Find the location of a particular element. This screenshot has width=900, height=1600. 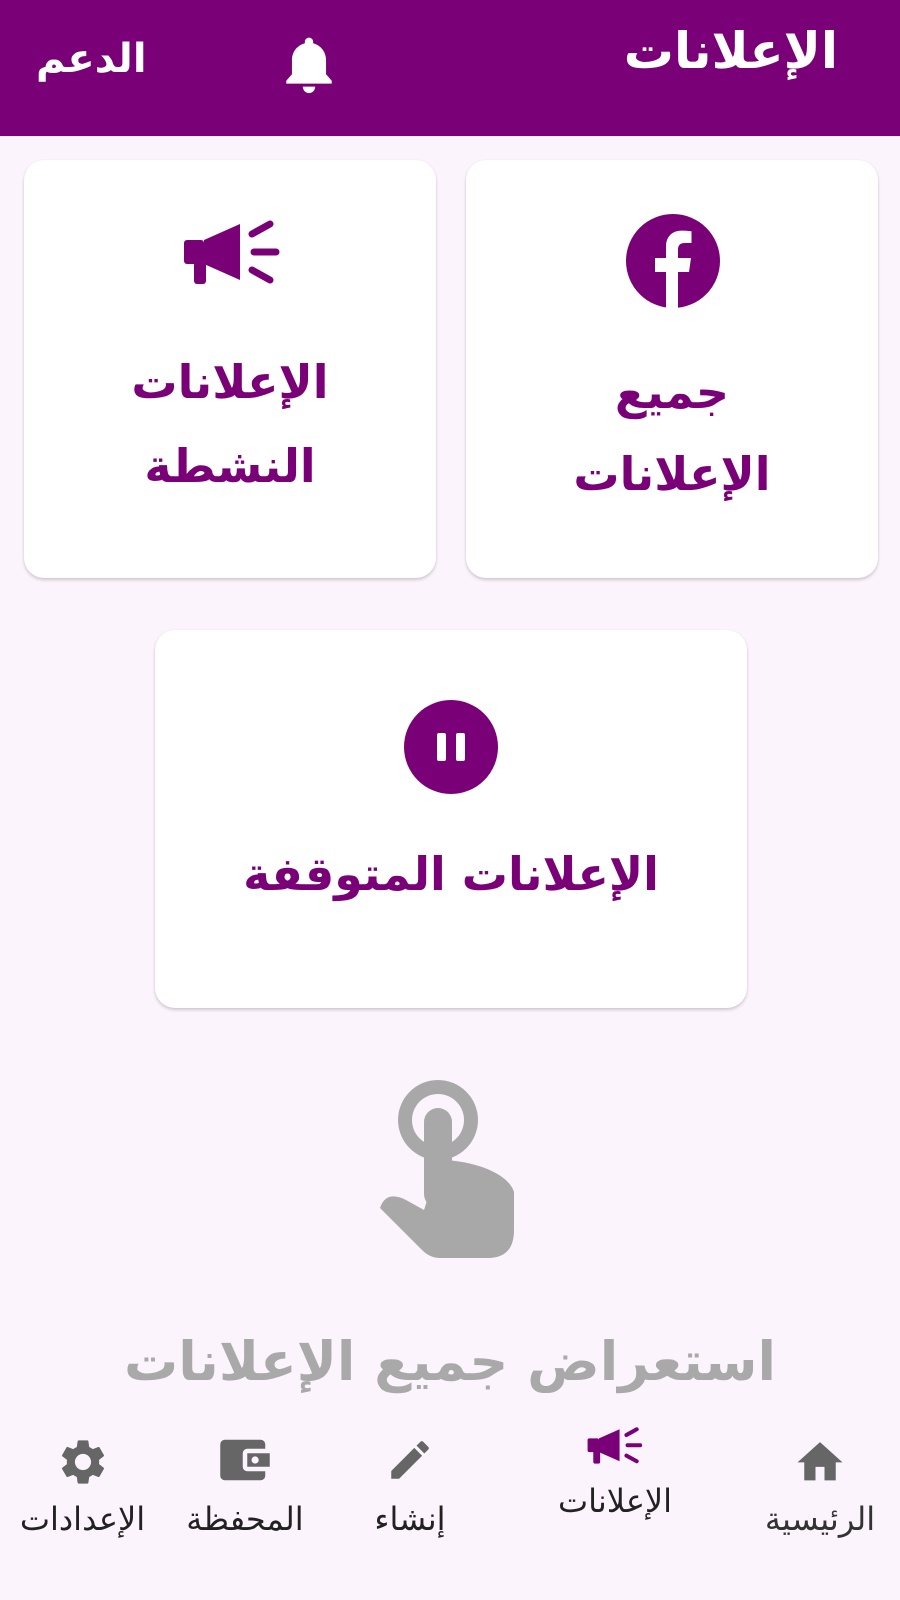

nav-label-wallet: المحفظة is located at coordinates (245, 1519).